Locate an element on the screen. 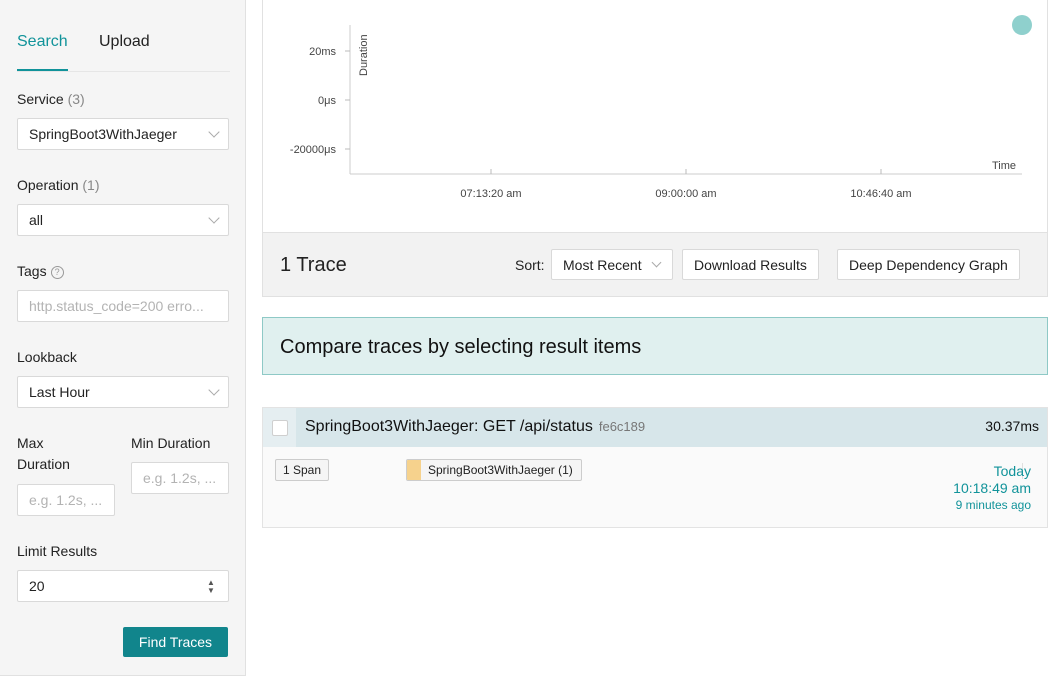 The image size is (1061, 680). sort-select-value: Most Recent is located at coordinates (602, 264).